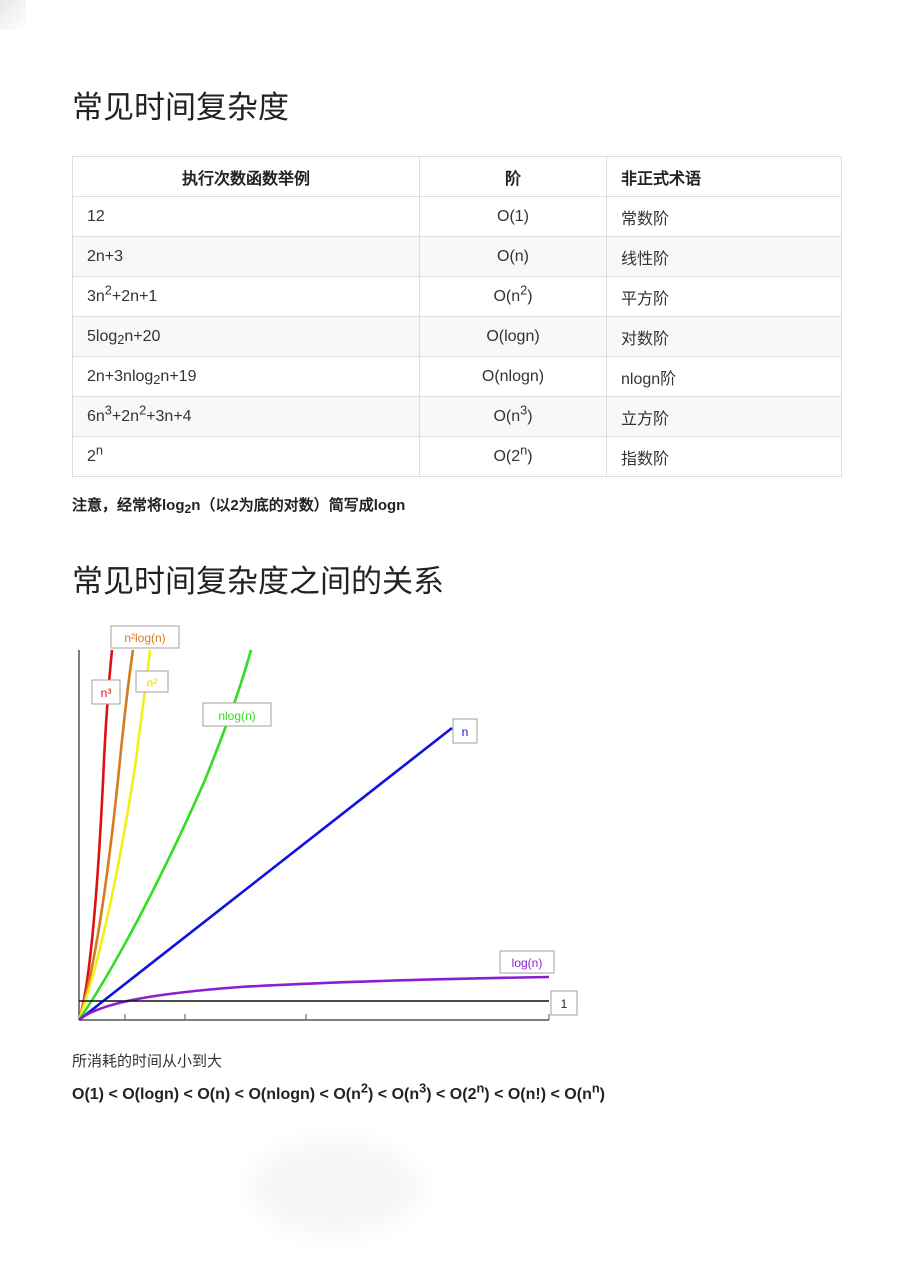  I want to click on ordering-part: 2, so click(364, 1088).